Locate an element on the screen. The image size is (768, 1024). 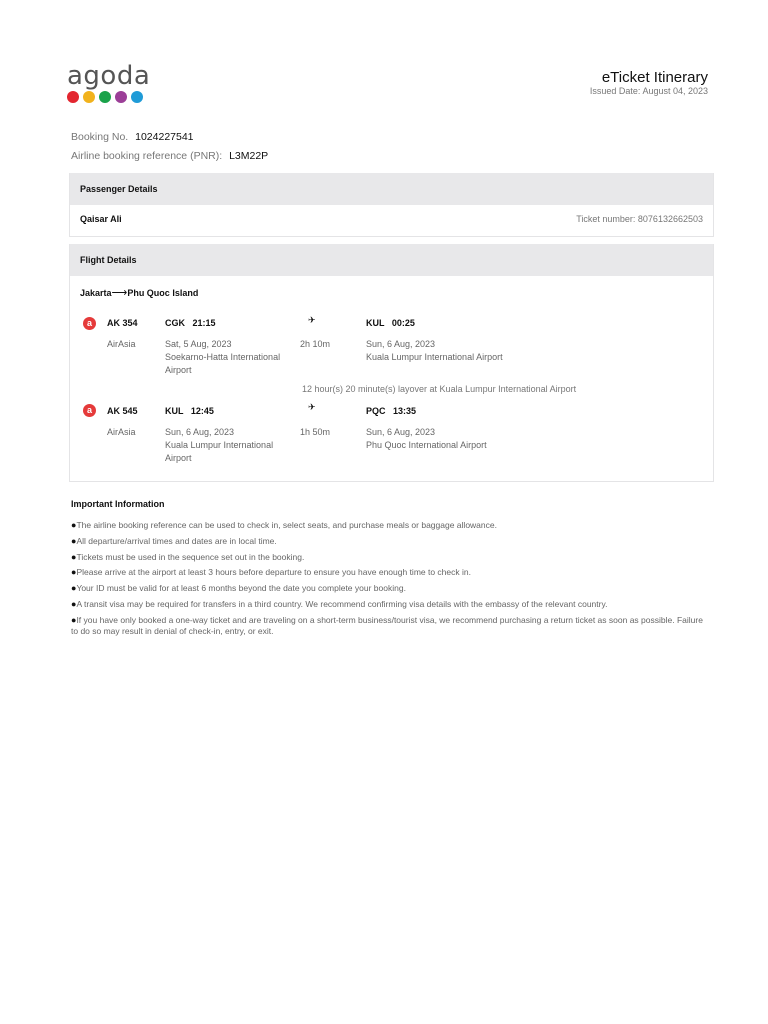
pnr-label: Airline booking reference (PNR): is located at coordinates (147, 156).